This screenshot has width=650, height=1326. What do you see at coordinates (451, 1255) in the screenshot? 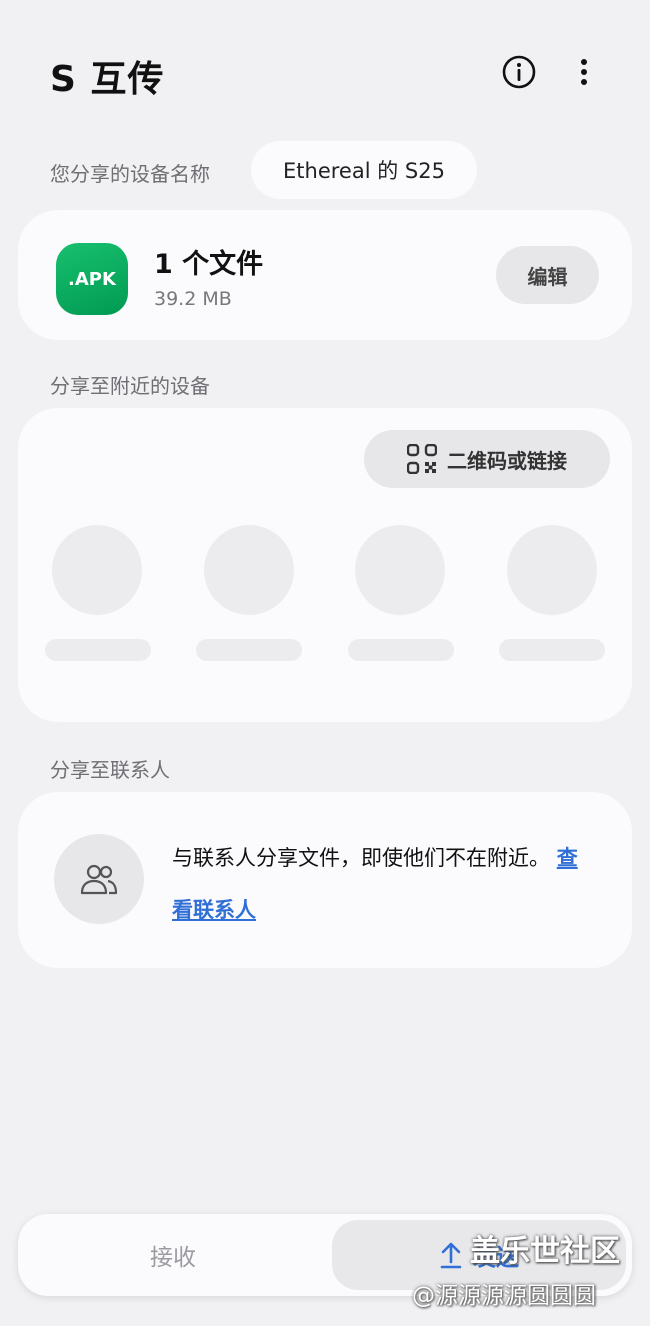
I see `upload-arrow-icon` at bounding box center [451, 1255].